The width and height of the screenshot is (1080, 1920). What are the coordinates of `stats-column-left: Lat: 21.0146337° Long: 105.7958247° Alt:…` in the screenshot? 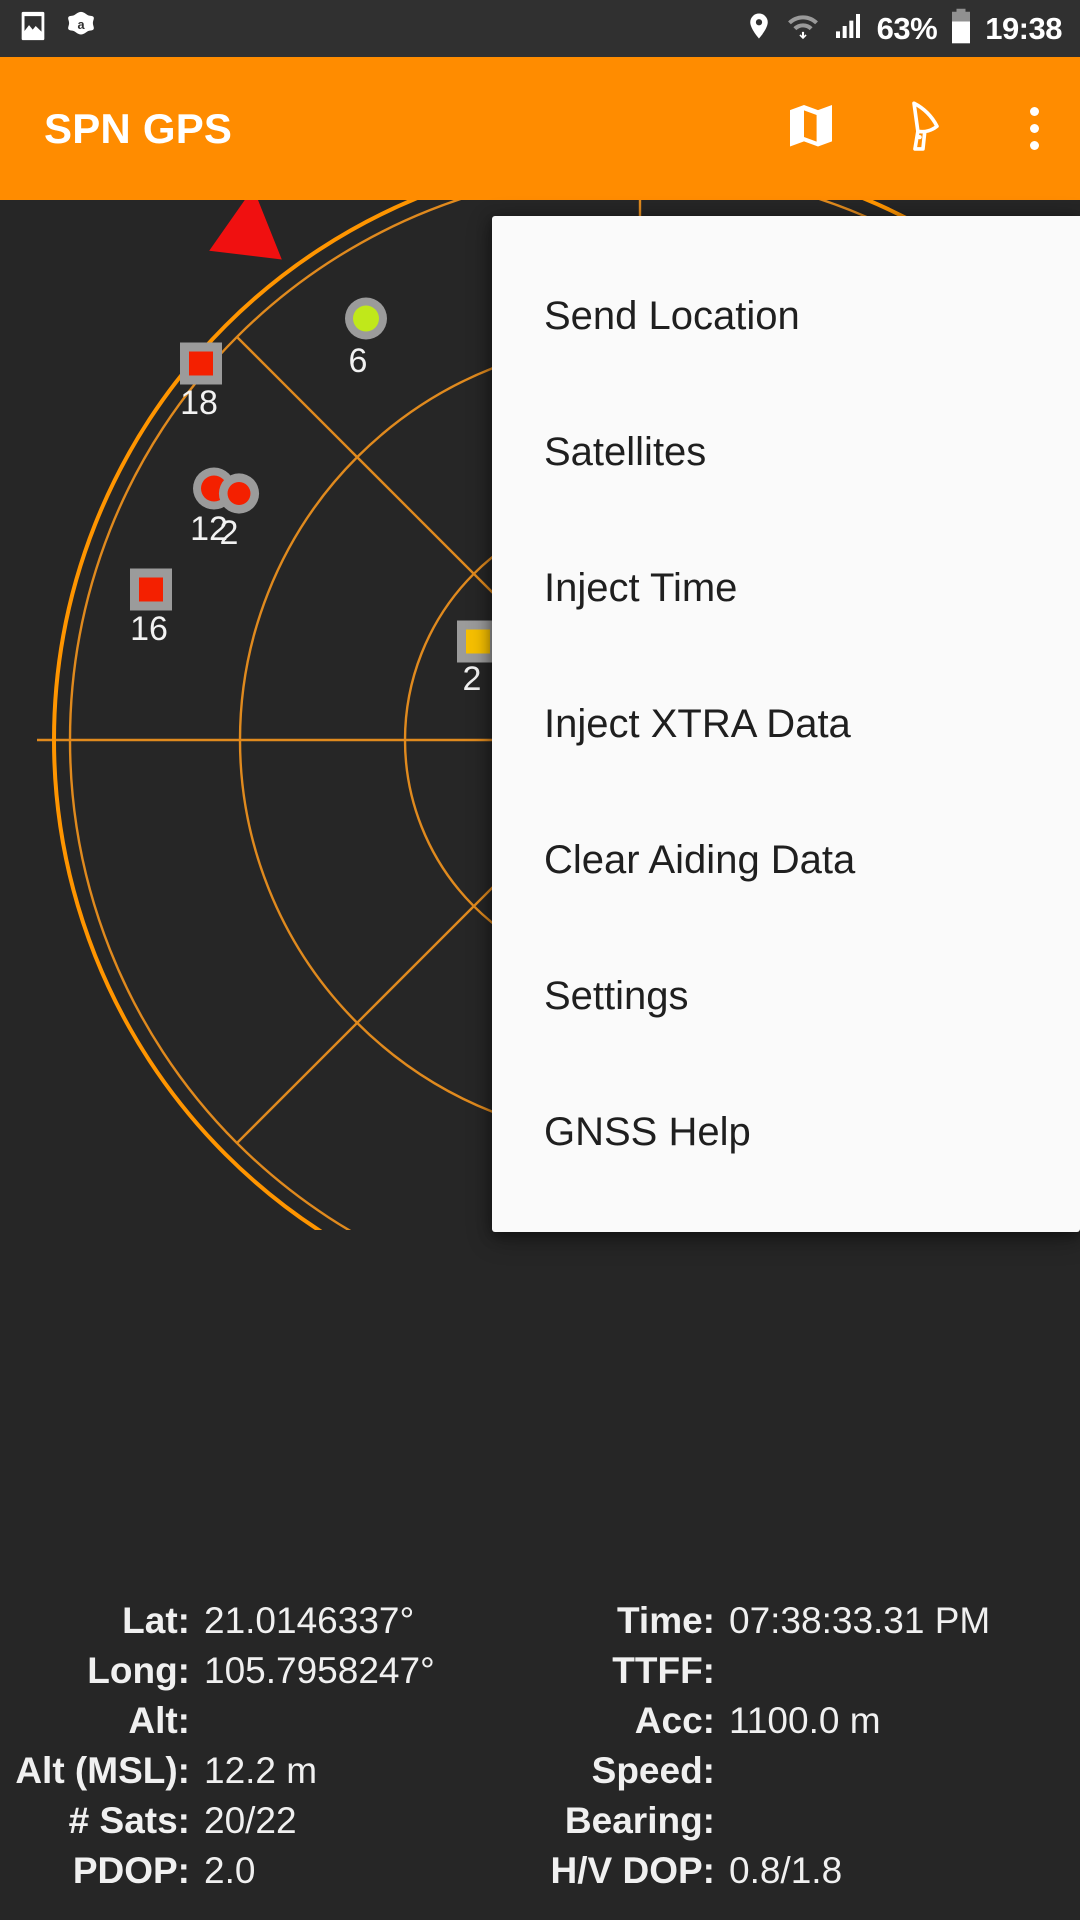 It's located at (270, 1760).